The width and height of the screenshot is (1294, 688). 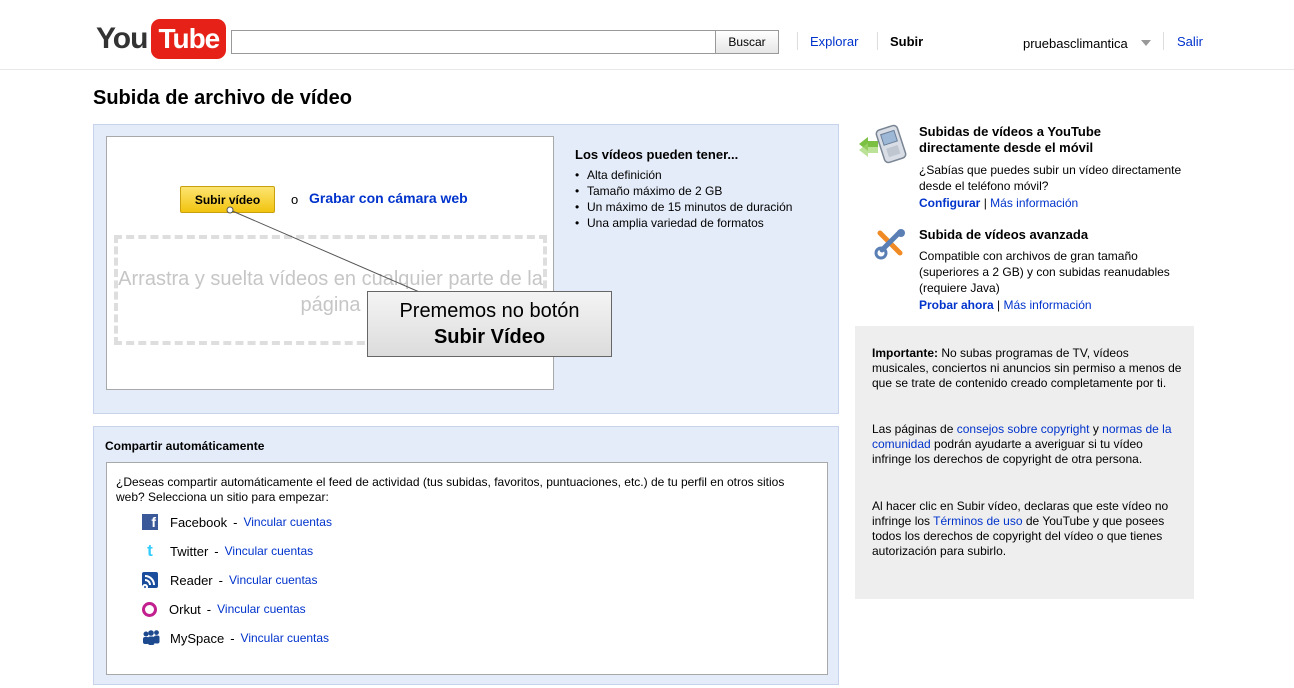 What do you see at coordinates (151, 638) in the screenshot?
I see `myspace-icon` at bounding box center [151, 638].